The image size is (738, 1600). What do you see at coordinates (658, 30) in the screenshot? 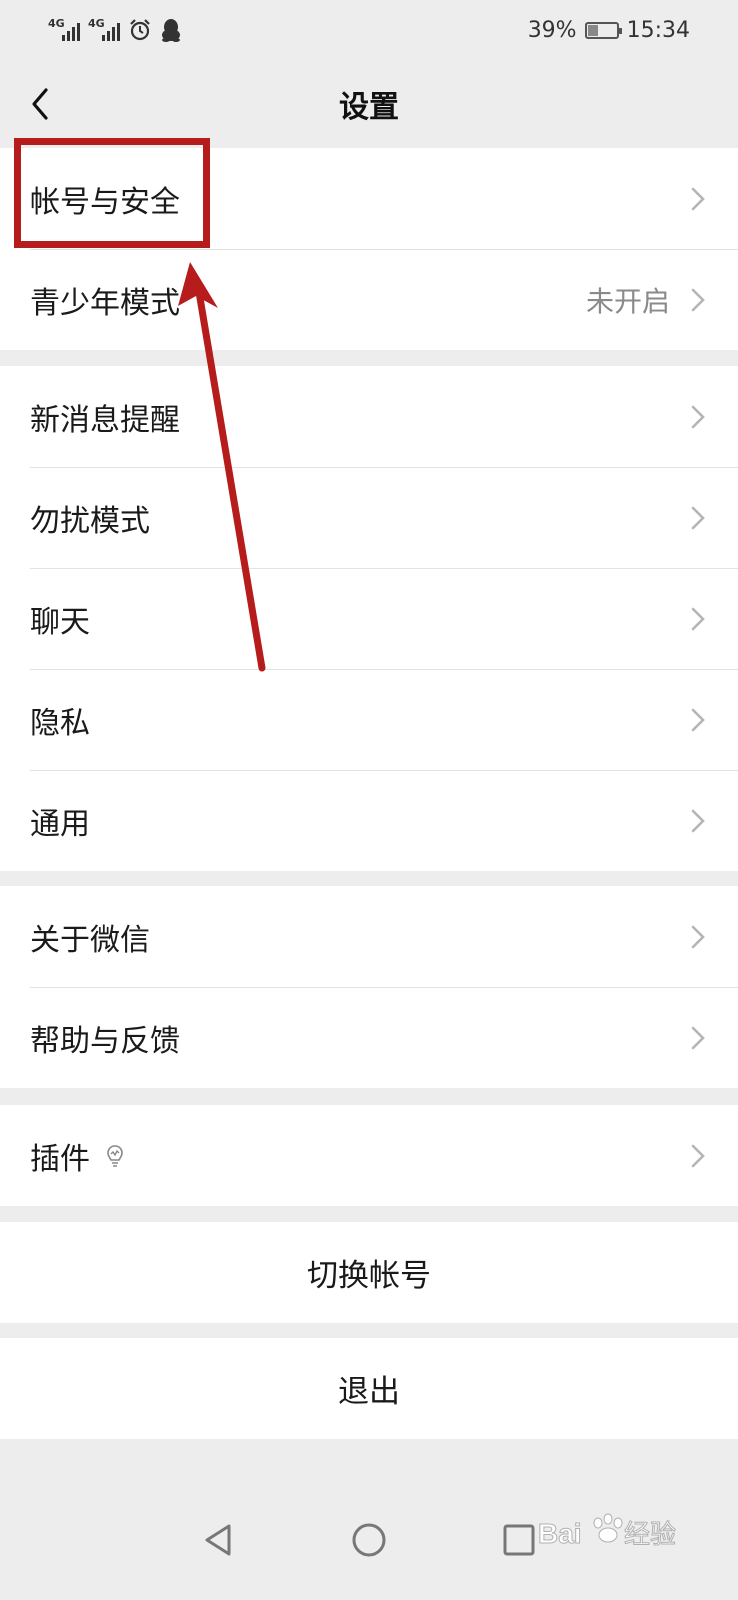
I see `clock: 15:34` at bounding box center [658, 30].